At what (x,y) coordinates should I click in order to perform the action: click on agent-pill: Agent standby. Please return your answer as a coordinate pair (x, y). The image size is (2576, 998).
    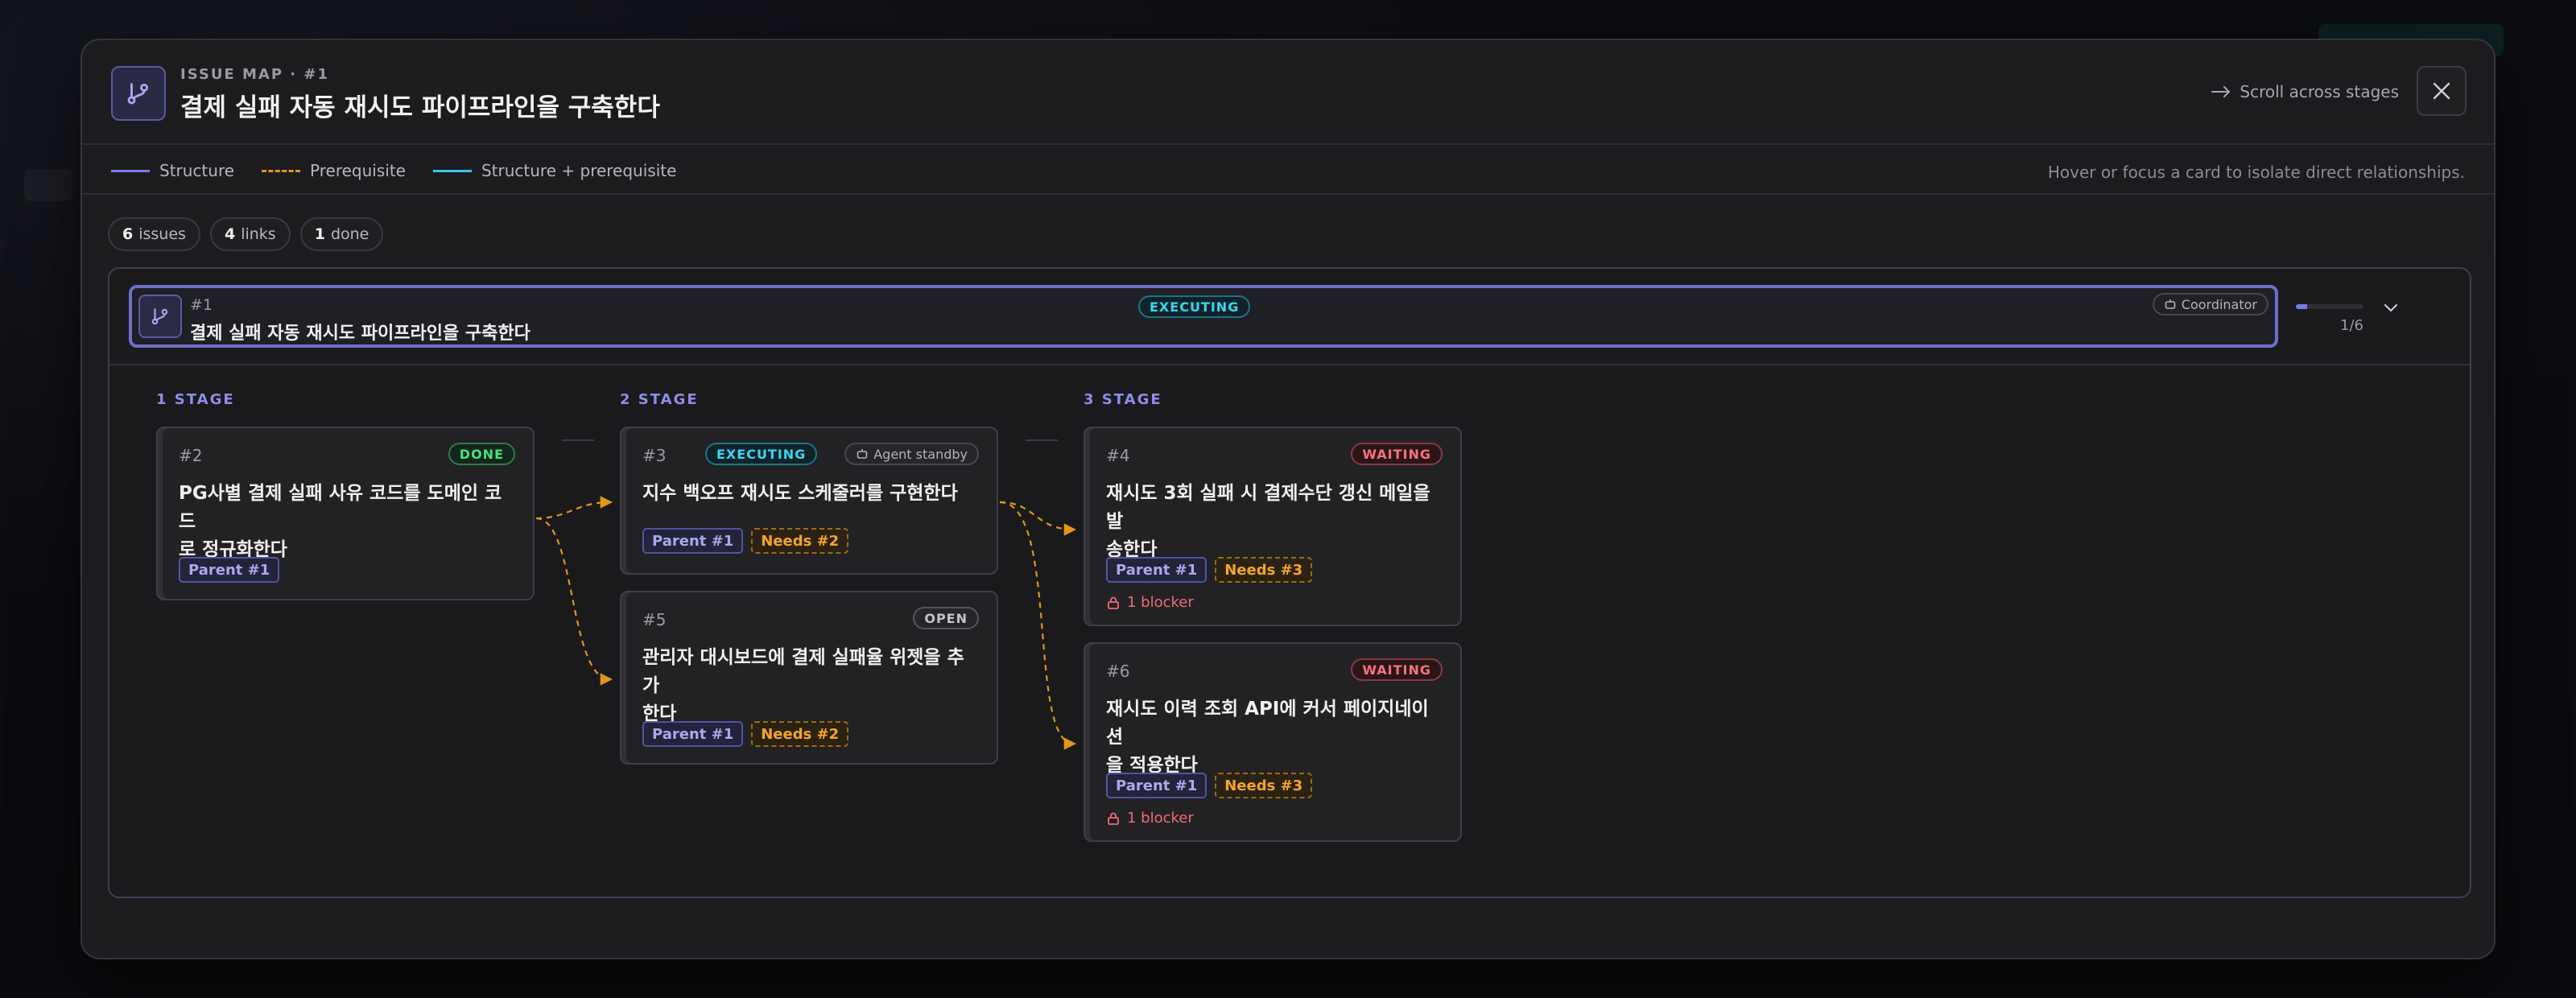
    Looking at the image, I should click on (911, 454).